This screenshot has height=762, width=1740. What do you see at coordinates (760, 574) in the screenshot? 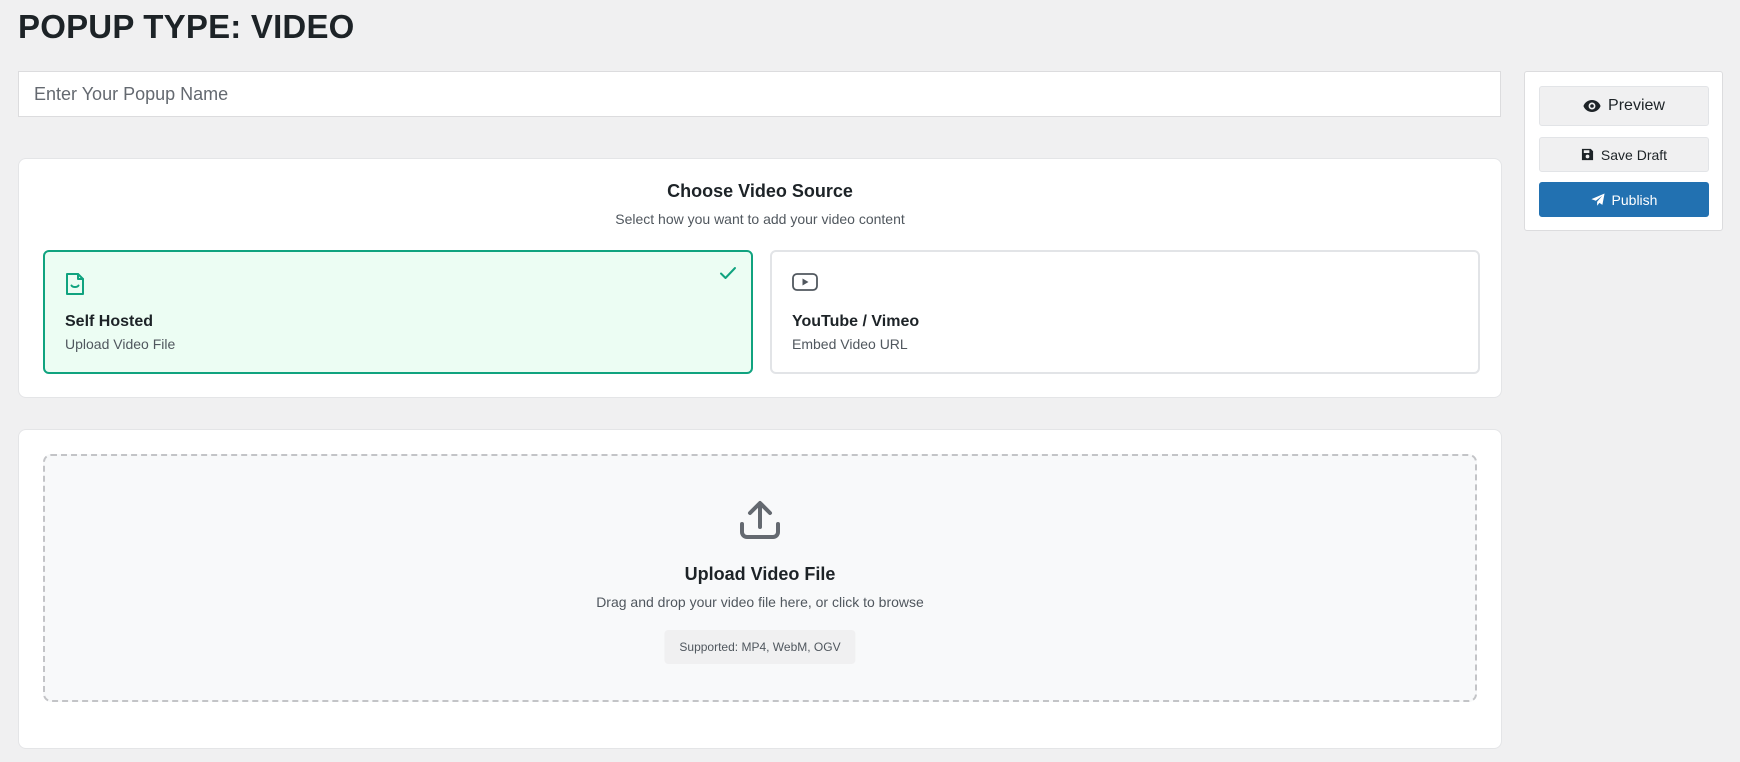
I see `upload-title: Upload Video File` at bounding box center [760, 574].